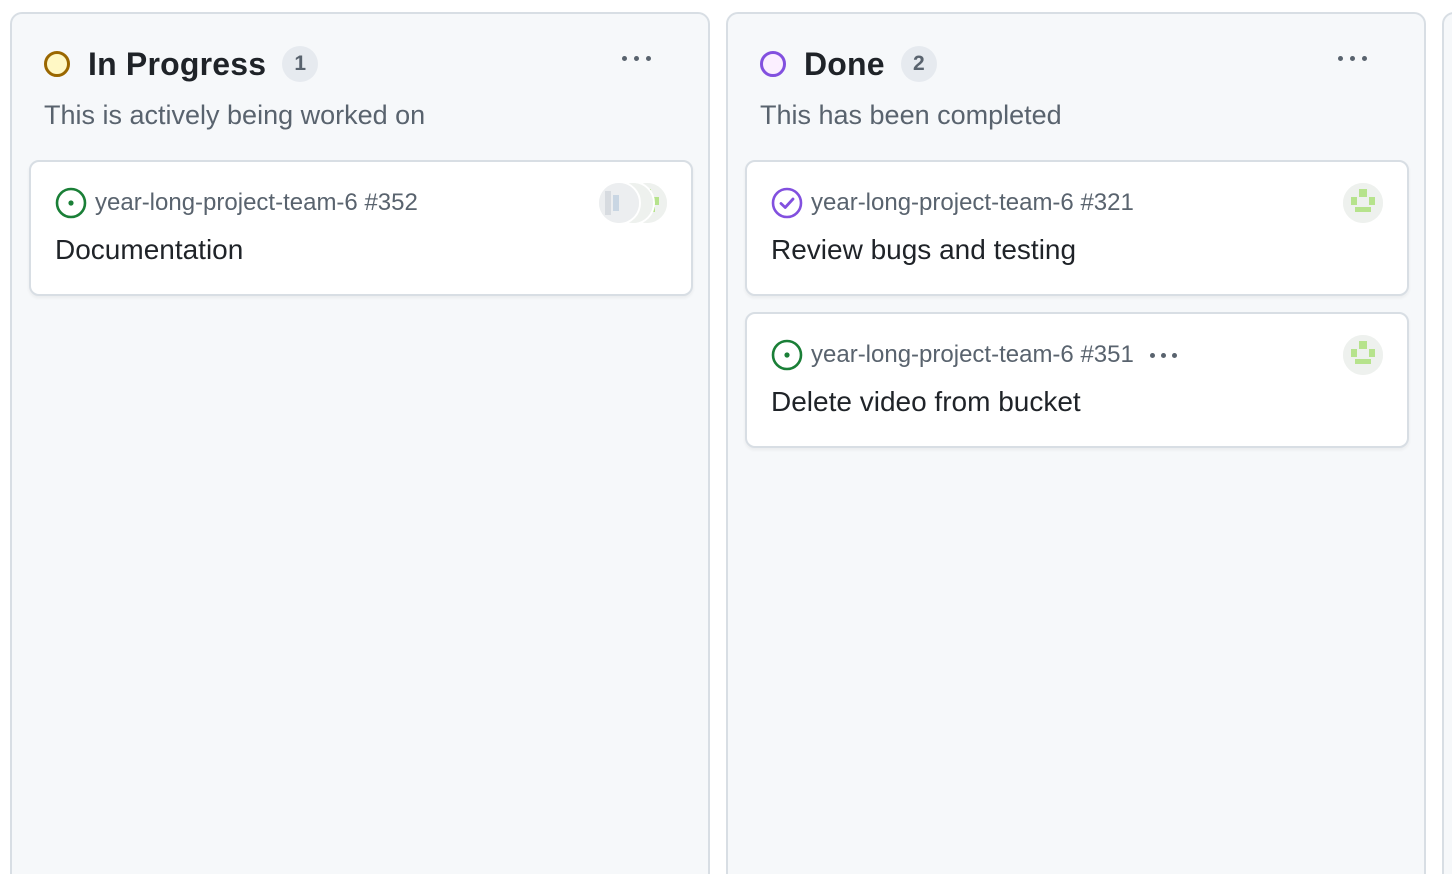 This screenshot has height=874, width=1452. I want to click on in-progress-status-icon, so click(57, 64).